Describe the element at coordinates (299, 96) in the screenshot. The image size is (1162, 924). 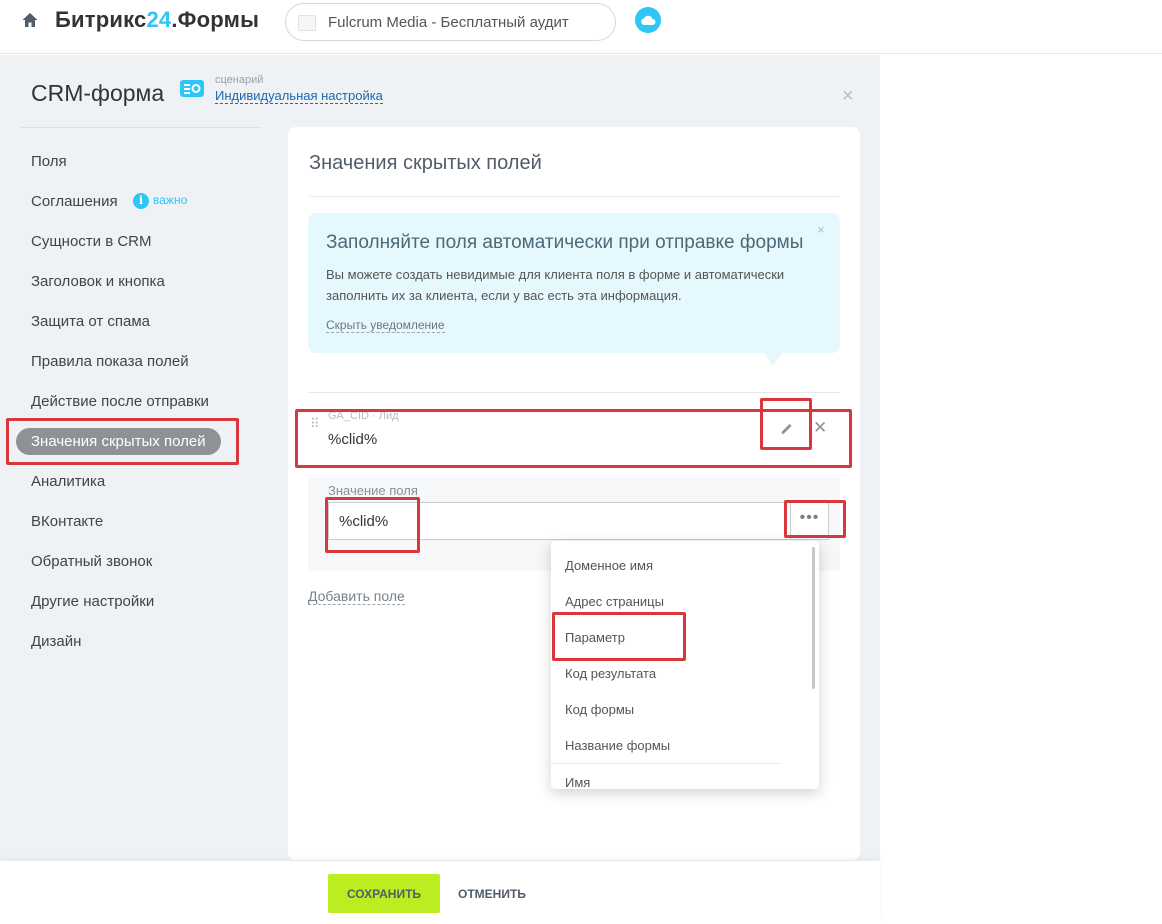
I see `scenario-link: Индивидуальная настройка` at that location.